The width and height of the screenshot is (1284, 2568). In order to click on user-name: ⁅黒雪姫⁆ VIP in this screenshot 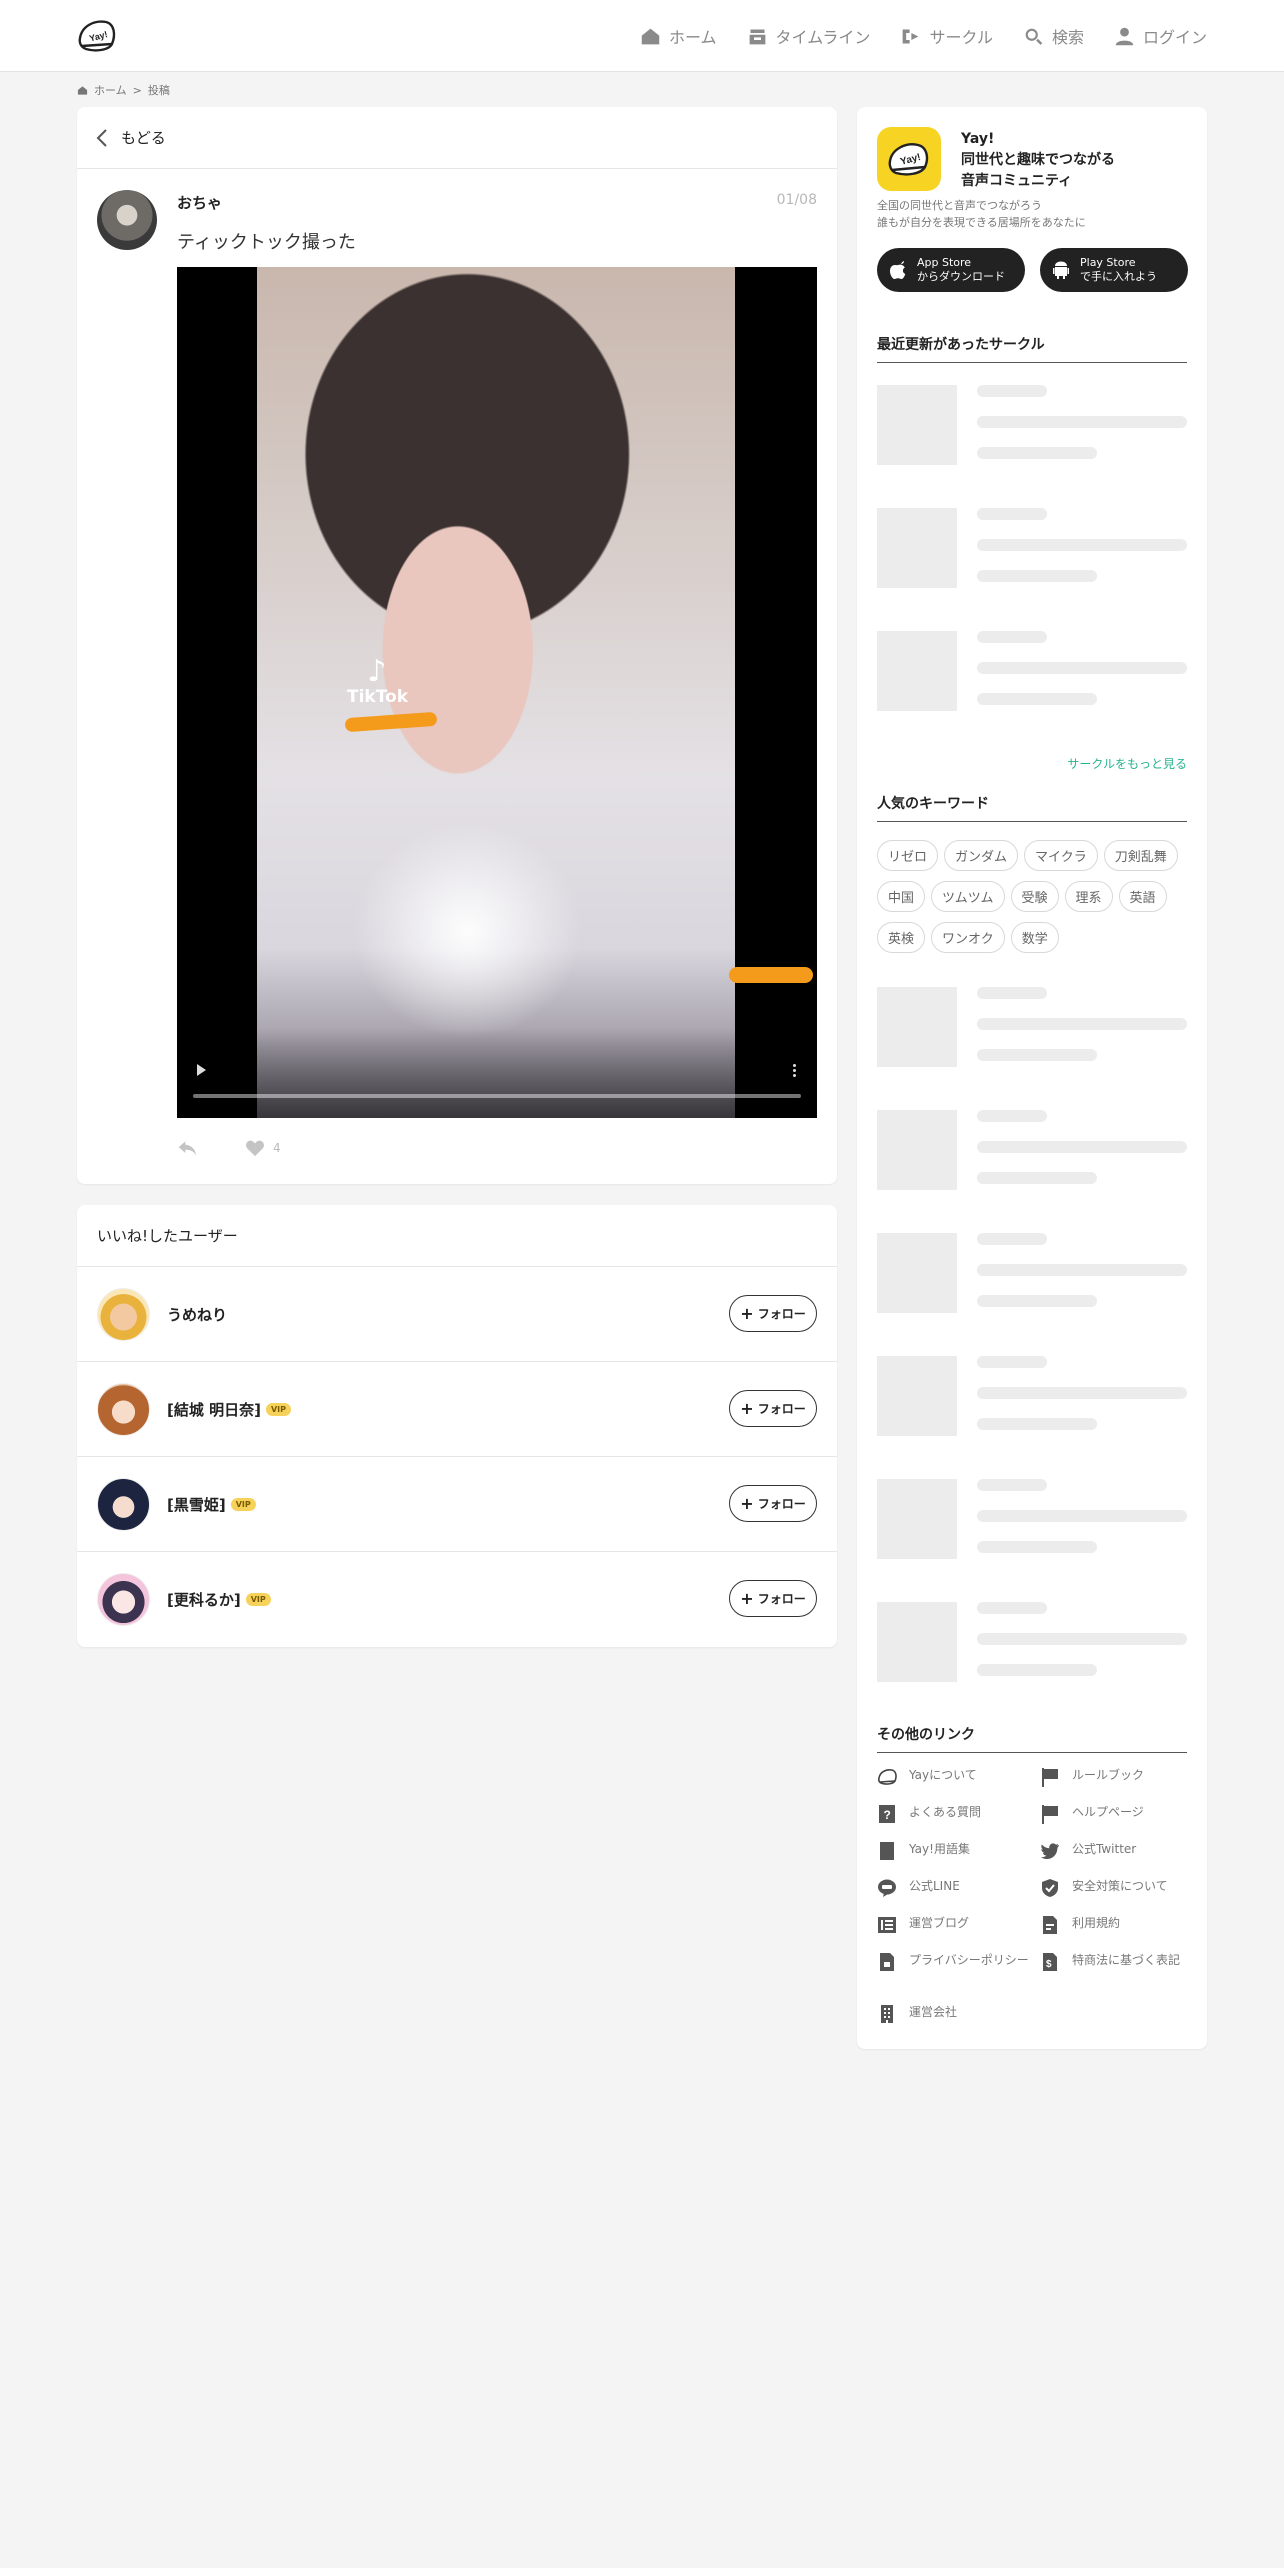, I will do `click(211, 1504)`.